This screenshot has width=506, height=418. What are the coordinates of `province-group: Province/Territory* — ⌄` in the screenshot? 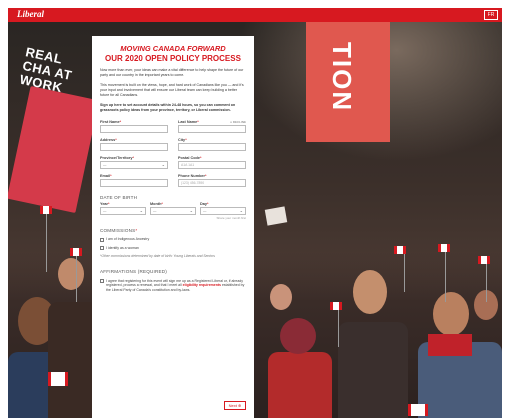 It's located at (134, 162).